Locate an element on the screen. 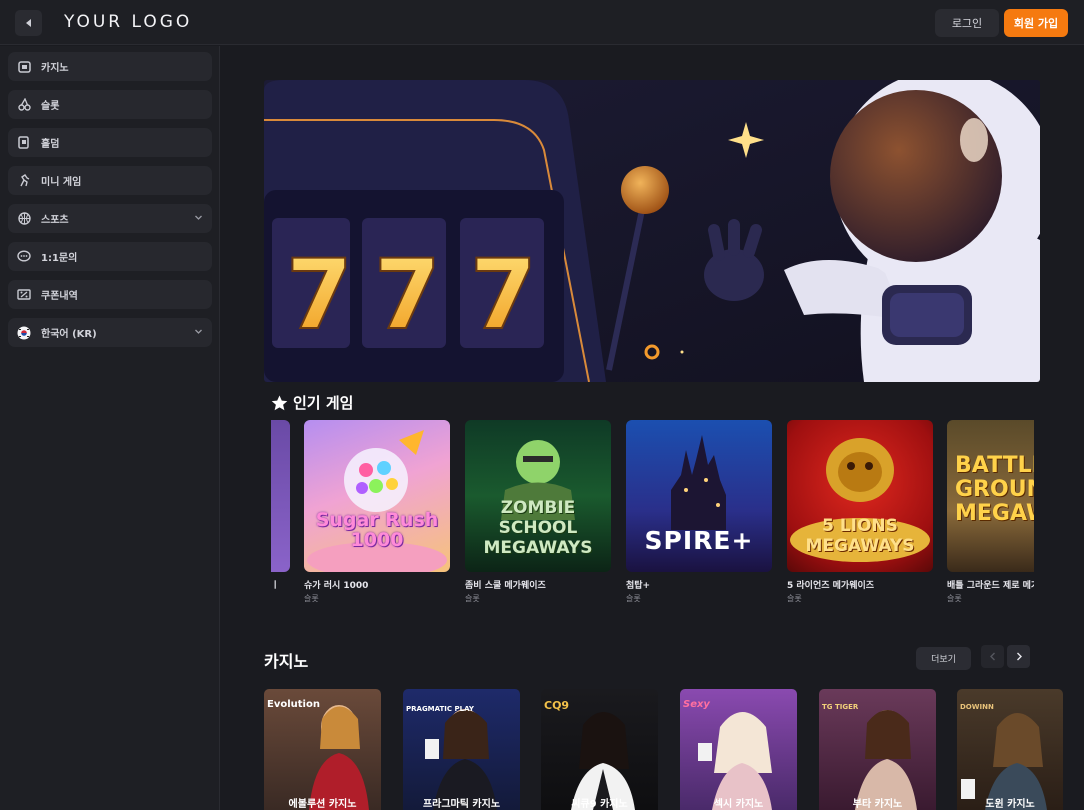  logo-text: YOUR LOGO is located at coordinates (128, 22).